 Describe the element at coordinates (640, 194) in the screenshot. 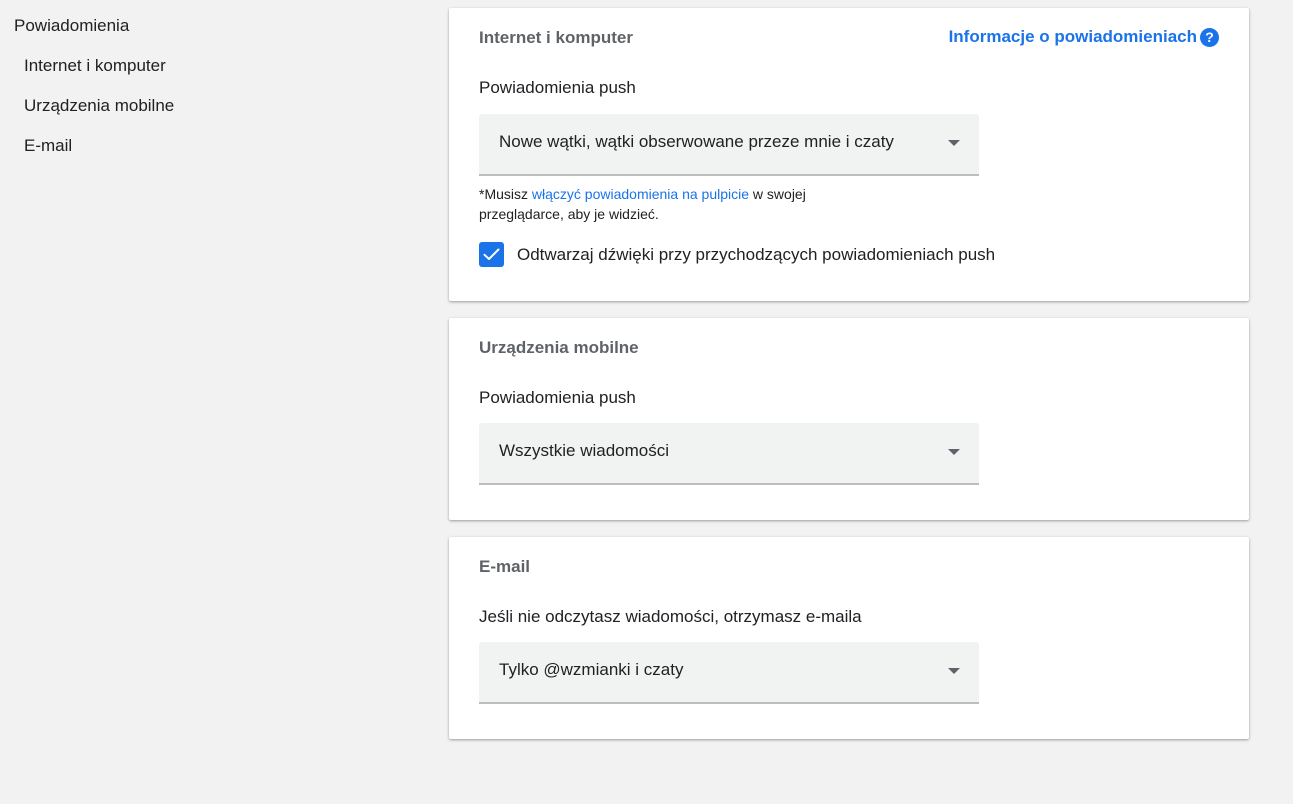

I see `enable-desktop-notifications-link: włączyć powiadomienia na pulpicie` at that location.